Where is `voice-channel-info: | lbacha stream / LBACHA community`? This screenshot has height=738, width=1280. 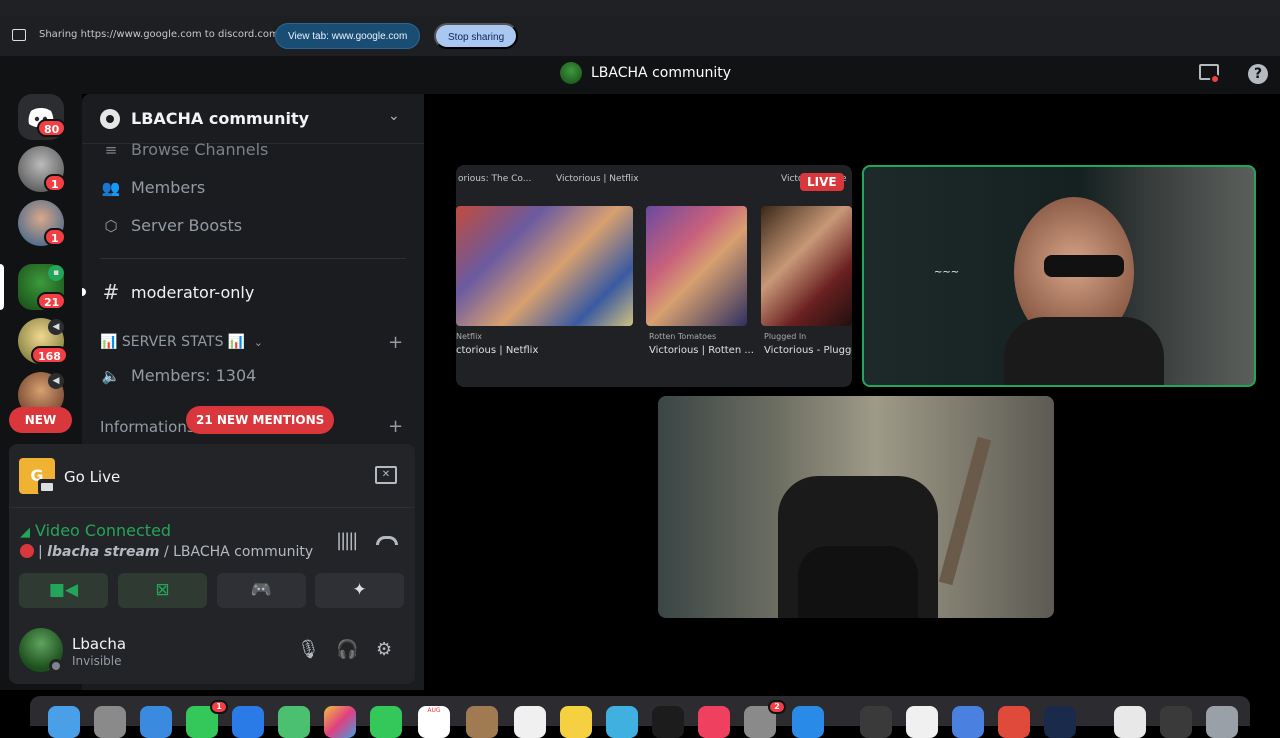 voice-channel-info: | lbacha stream / LBACHA community is located at coordinates (166, 552).